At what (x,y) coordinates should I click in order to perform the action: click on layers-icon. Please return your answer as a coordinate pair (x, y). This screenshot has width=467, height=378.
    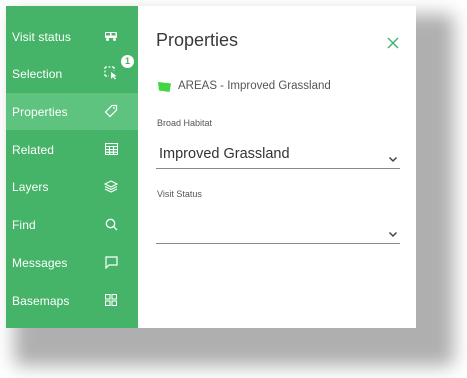
    Looking at the image, I should click on (111, 186).